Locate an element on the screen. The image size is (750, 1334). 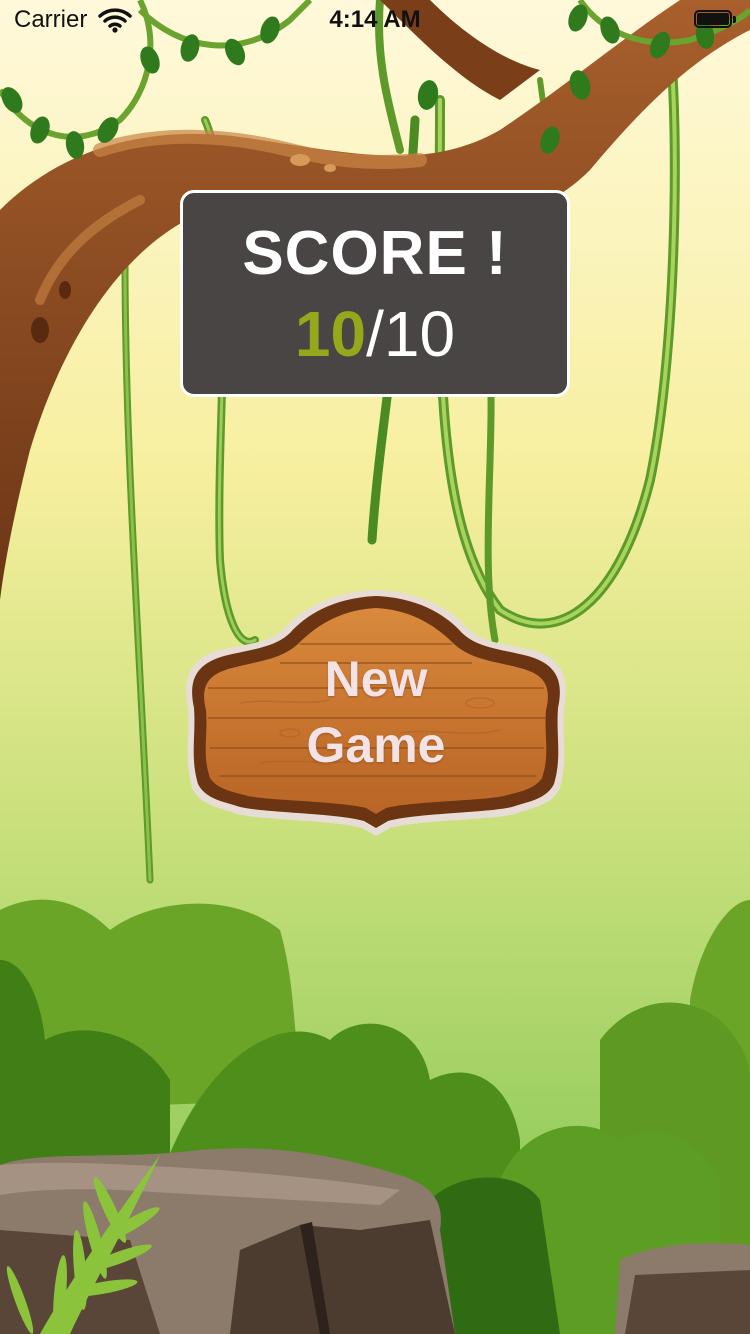
new-game-label: New Game is located at coordinates (376, 712).